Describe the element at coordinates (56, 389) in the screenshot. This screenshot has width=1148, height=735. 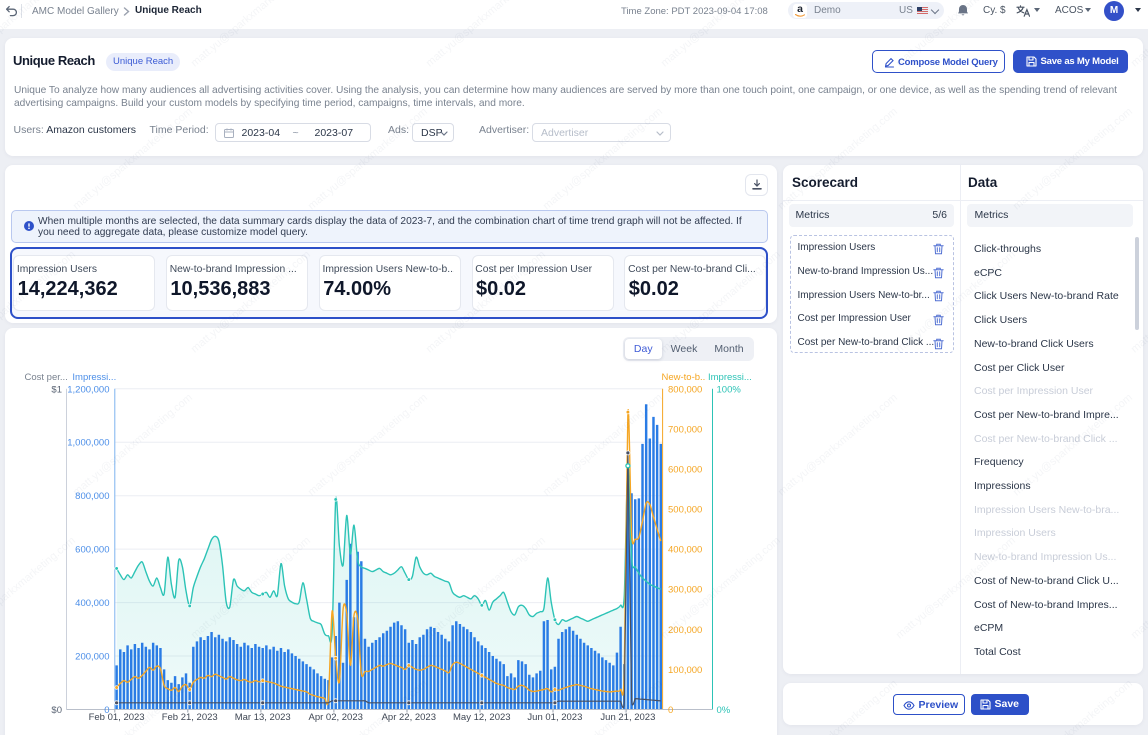
I see `svg-text: $1` at that location.